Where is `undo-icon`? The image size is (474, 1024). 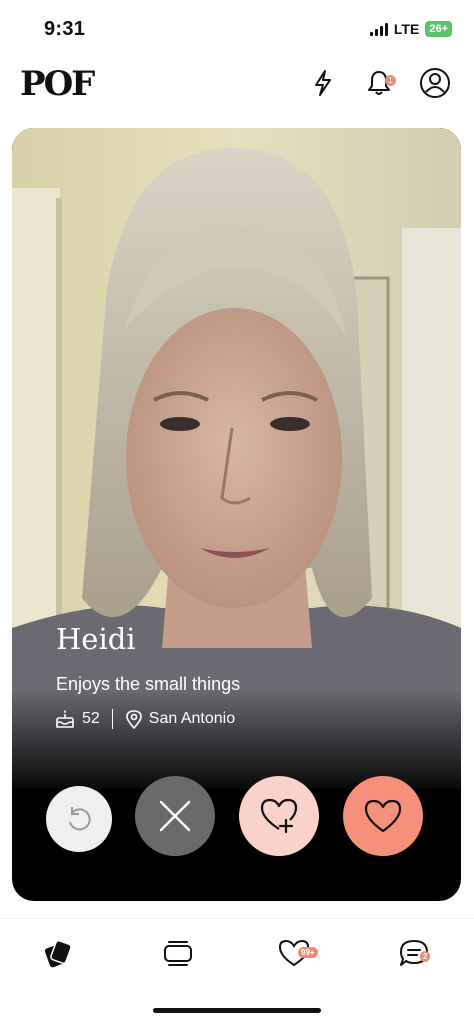
undo-icon is located at coordinates (80, 819).